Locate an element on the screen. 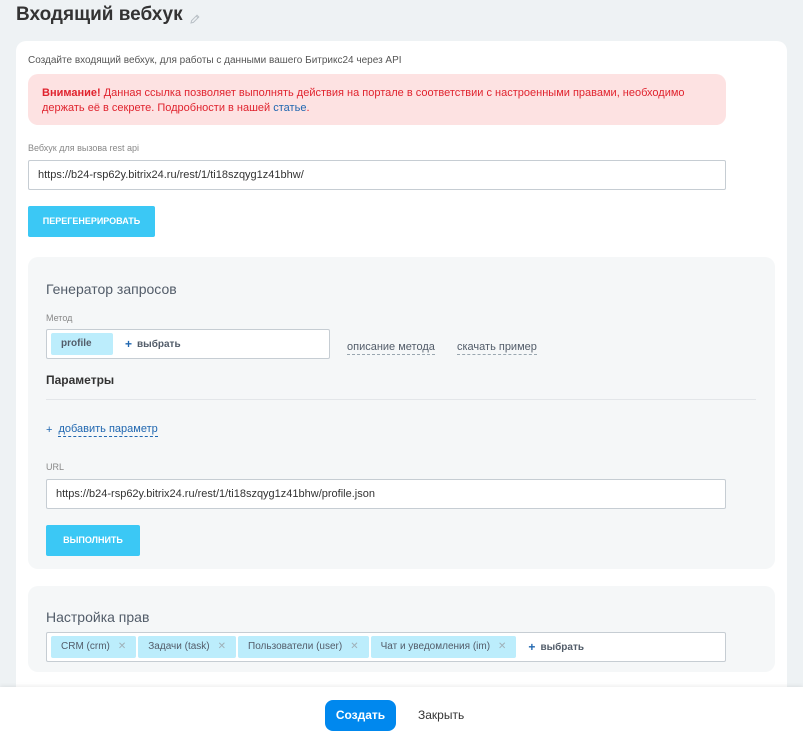 Image resolution: width=803 pixels, height=737 pixels. rights-tag-label: CRM (crm) is located at coordinates (85, 646).